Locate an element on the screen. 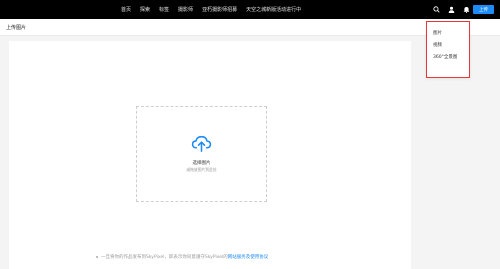 The width and height of the screenshot is (500, 269). nav-item-explore: 探索 is located at coordinates (145, 9).